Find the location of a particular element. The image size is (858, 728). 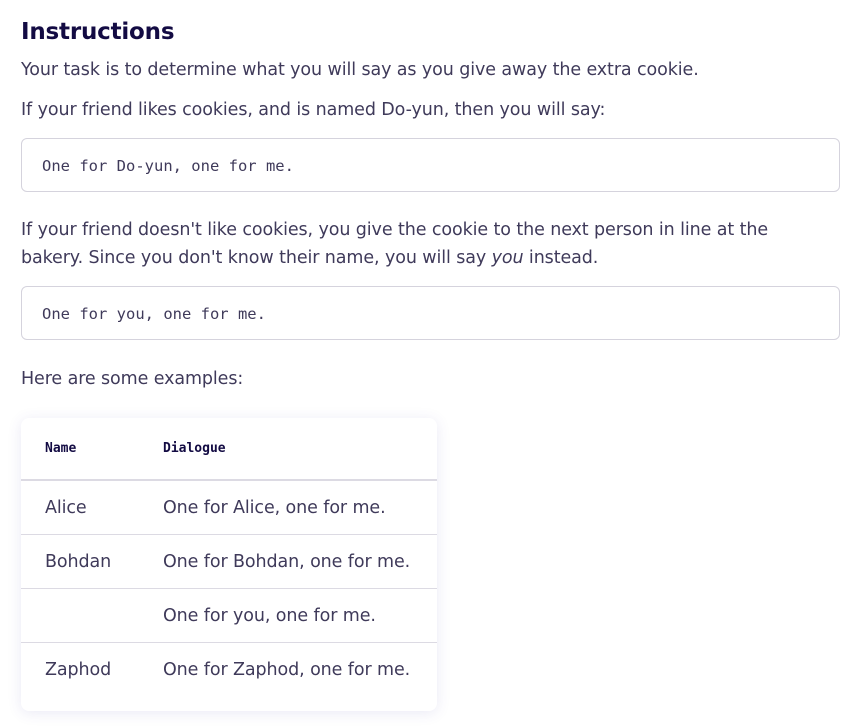

row-name: Alice is located at coordinates (92, 507).